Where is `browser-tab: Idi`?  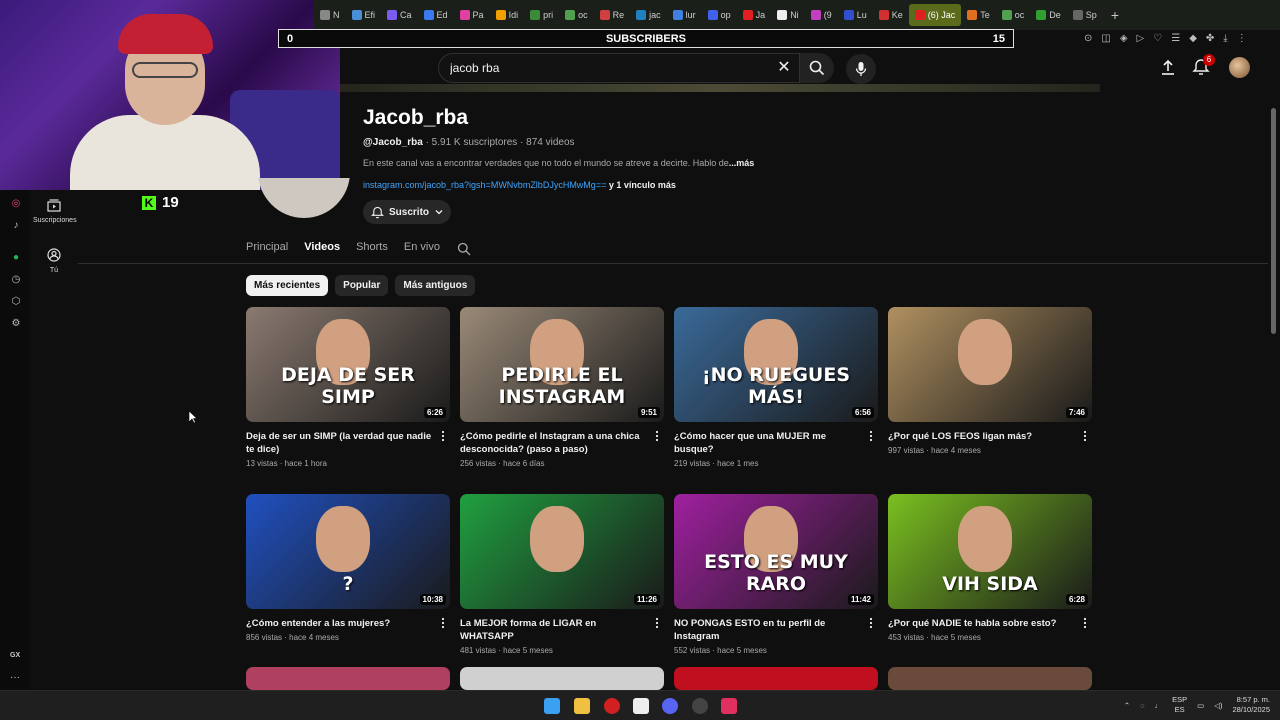
browser-tab: Idi is located at coordinates (507, 15).